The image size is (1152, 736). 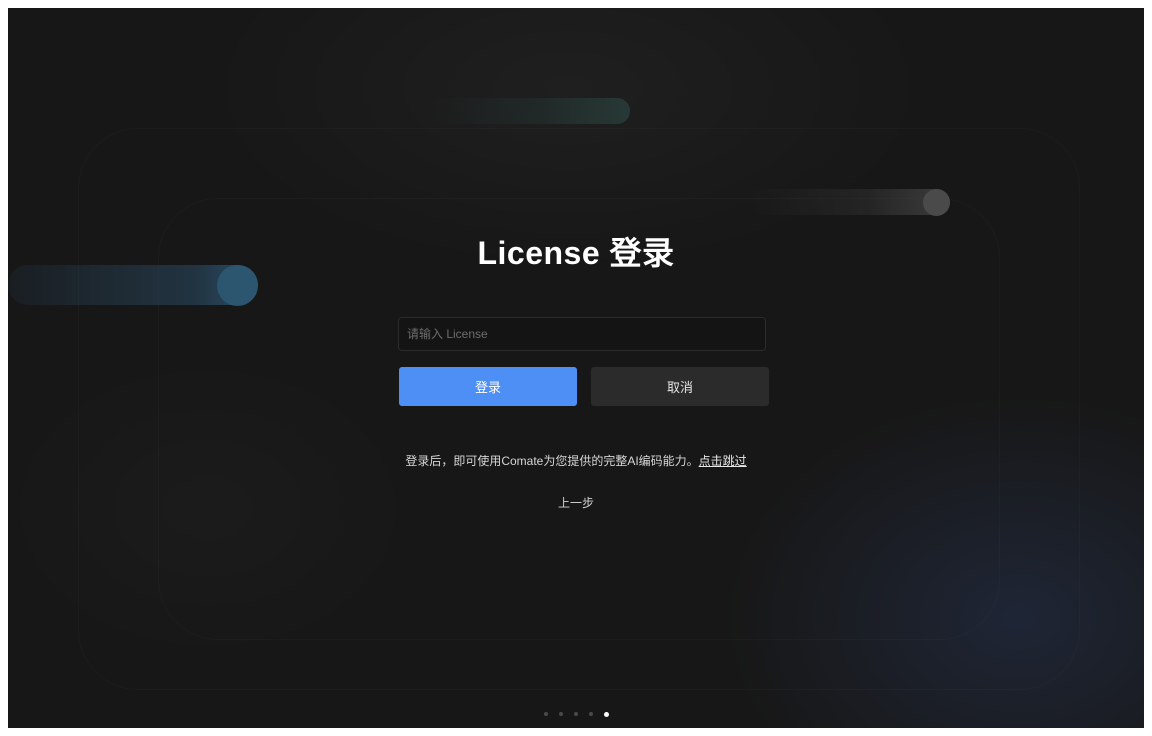 I want to click on decorative-streak-top, so click(x=529, y=111).